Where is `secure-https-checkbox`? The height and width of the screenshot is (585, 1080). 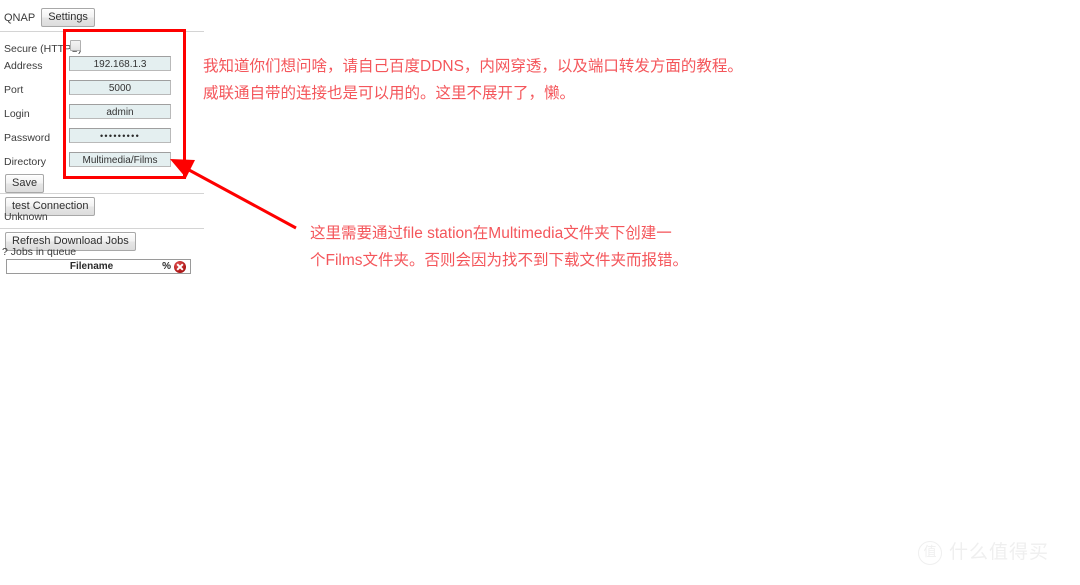 secure-https-checkbox is located at coordinates (75, 45).